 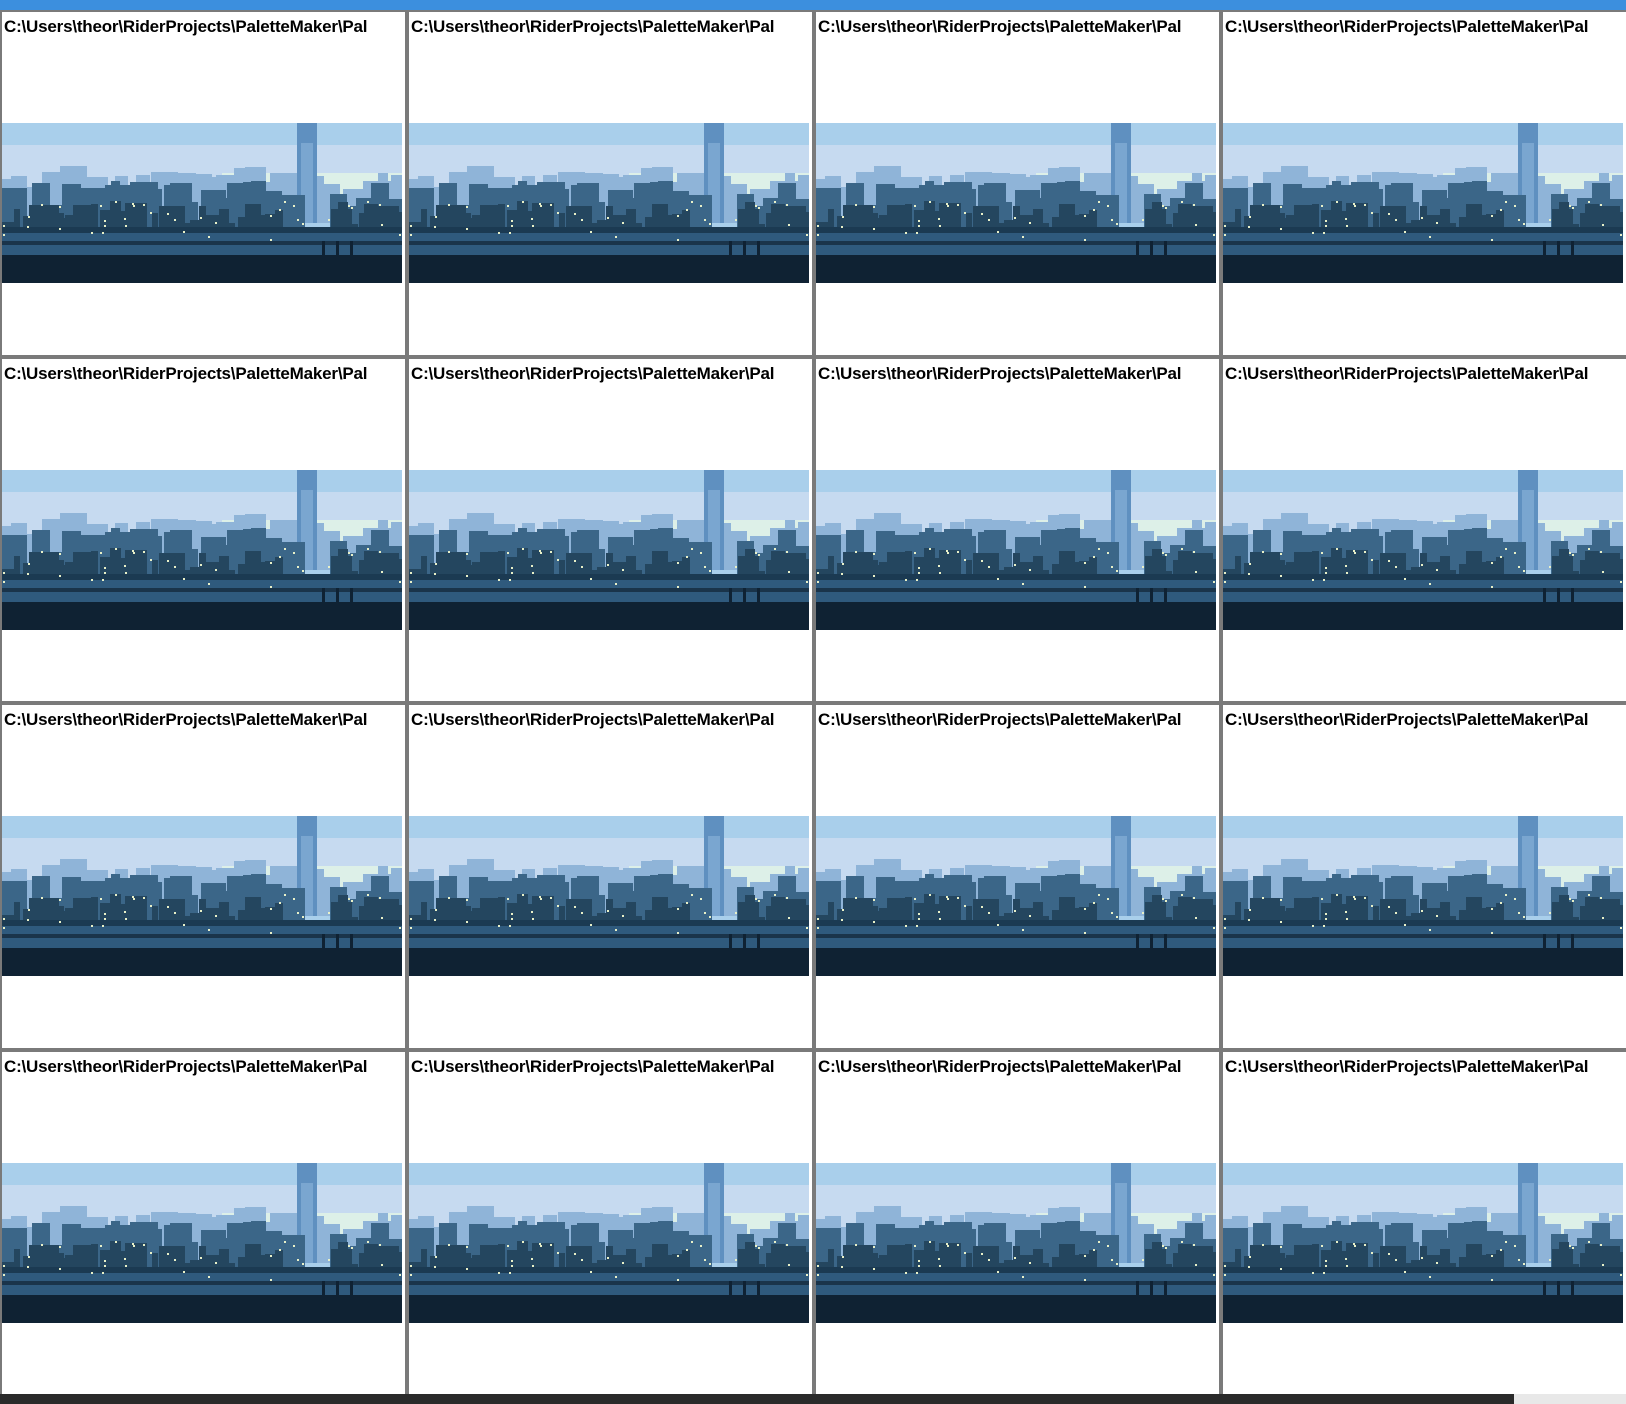 What do you see at coordinates (813, 5) in the screenshot?
I see `window-title-bar` at bounding box center [813, 5].